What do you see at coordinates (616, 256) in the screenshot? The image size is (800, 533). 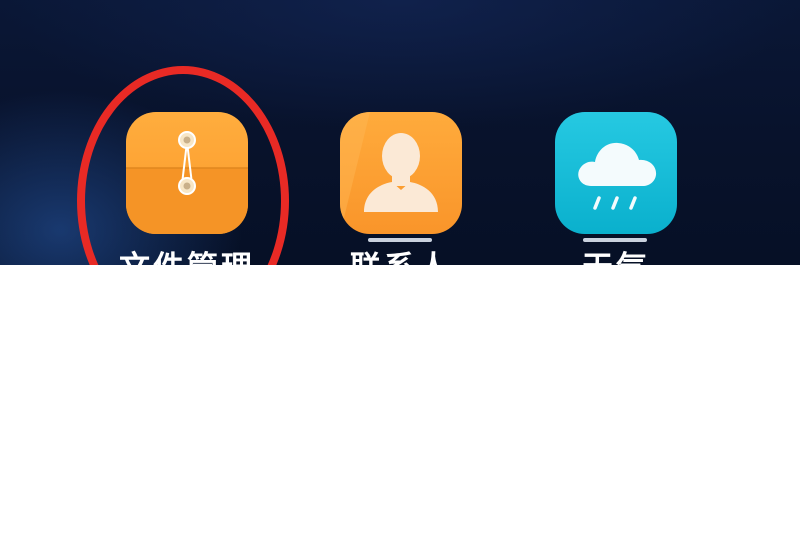 I see `app-label-weather: 天气` at bounding box center [616, 256].